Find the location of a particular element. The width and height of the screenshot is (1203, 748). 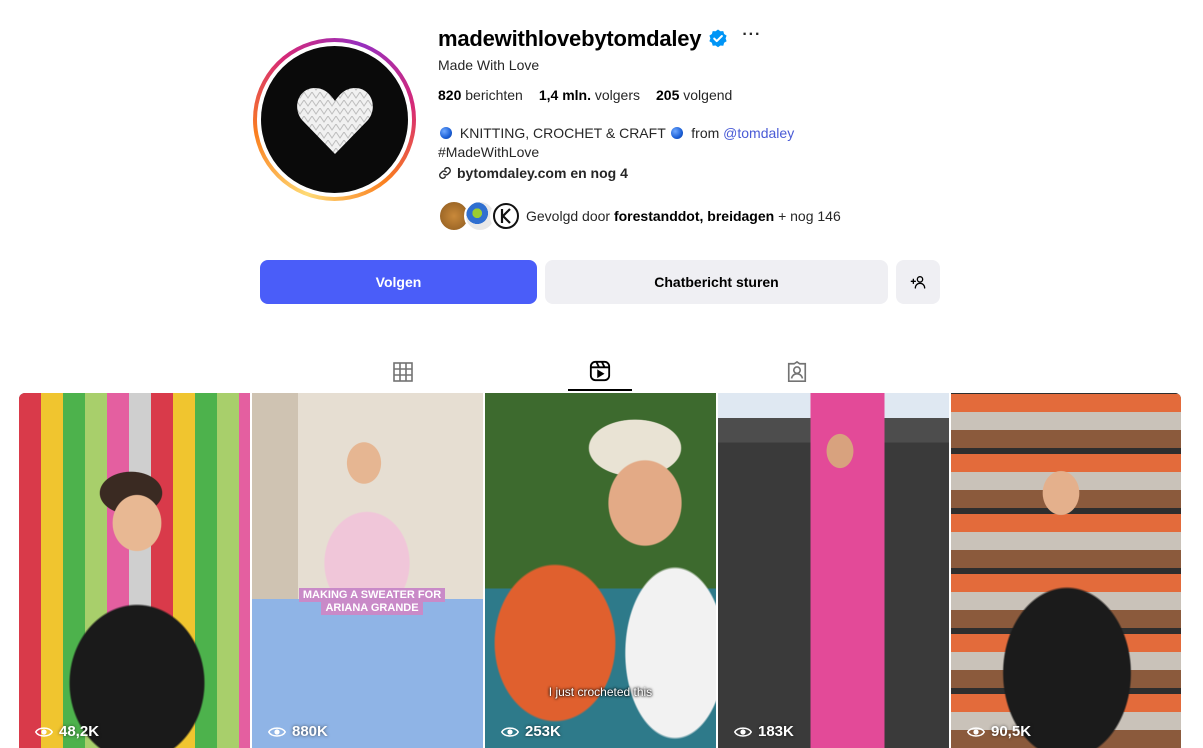

tab-tagged is located at coordinates (797, 371).